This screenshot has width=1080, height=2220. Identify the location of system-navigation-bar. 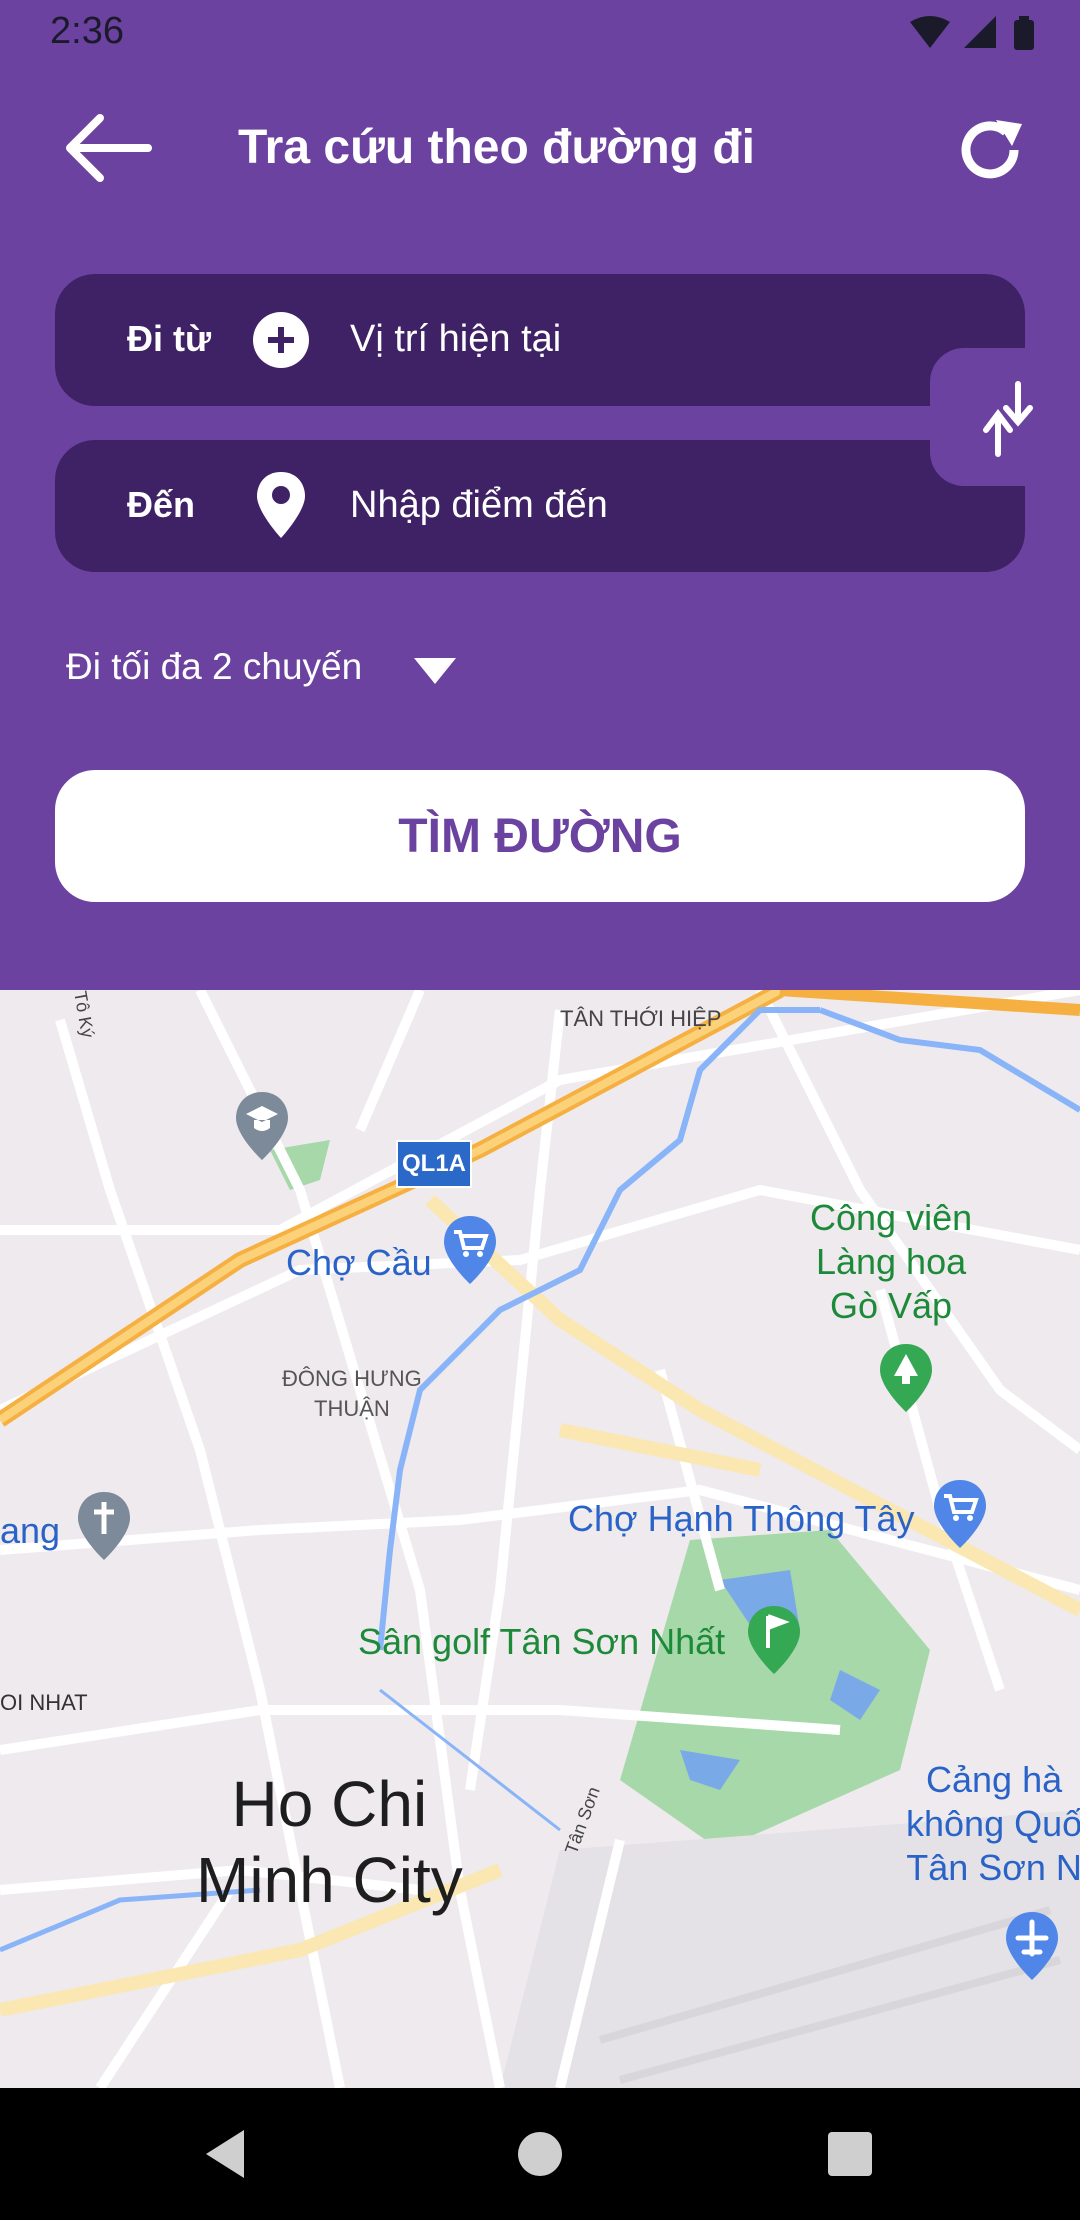
(540, 2154).